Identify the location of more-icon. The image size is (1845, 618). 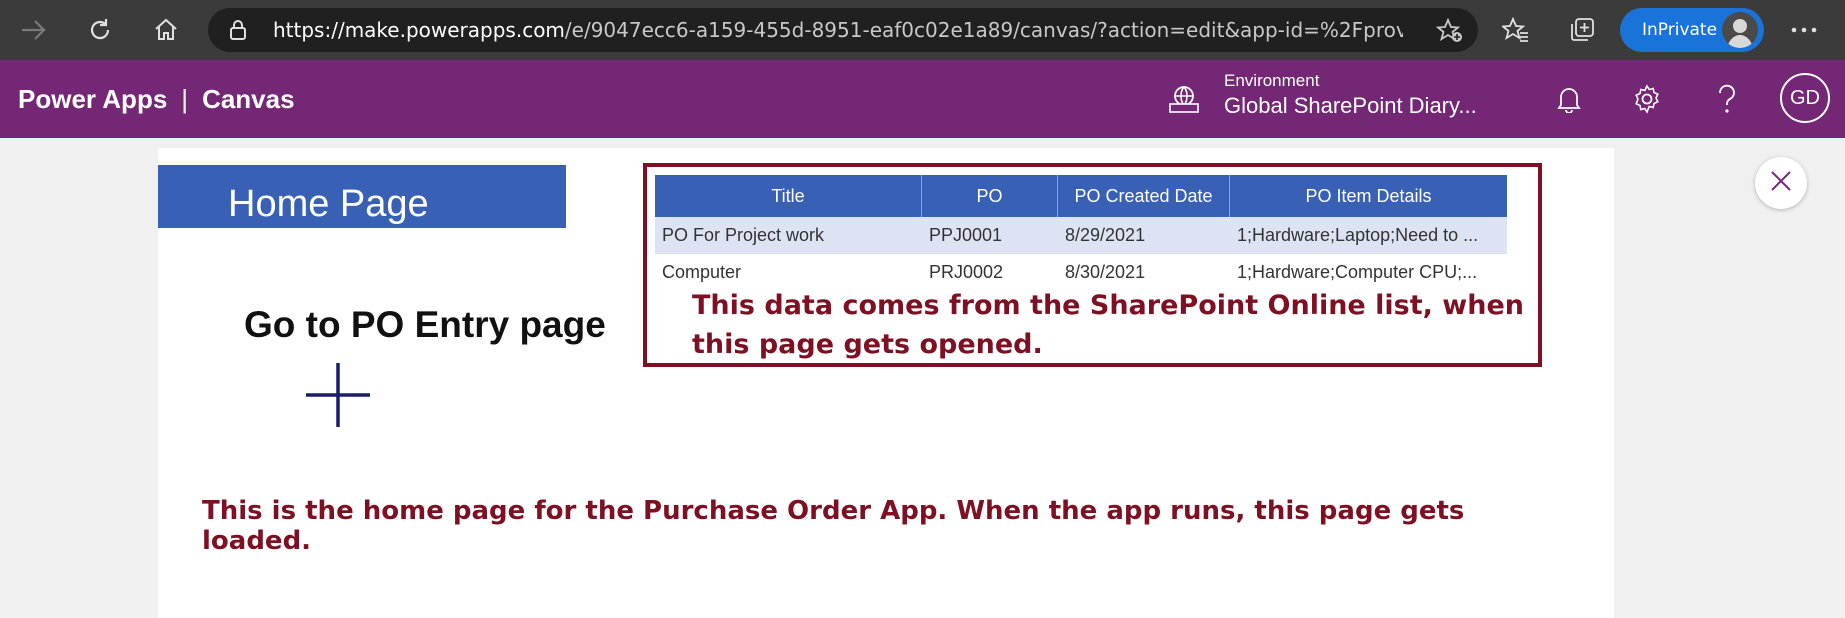
(1804, 30).